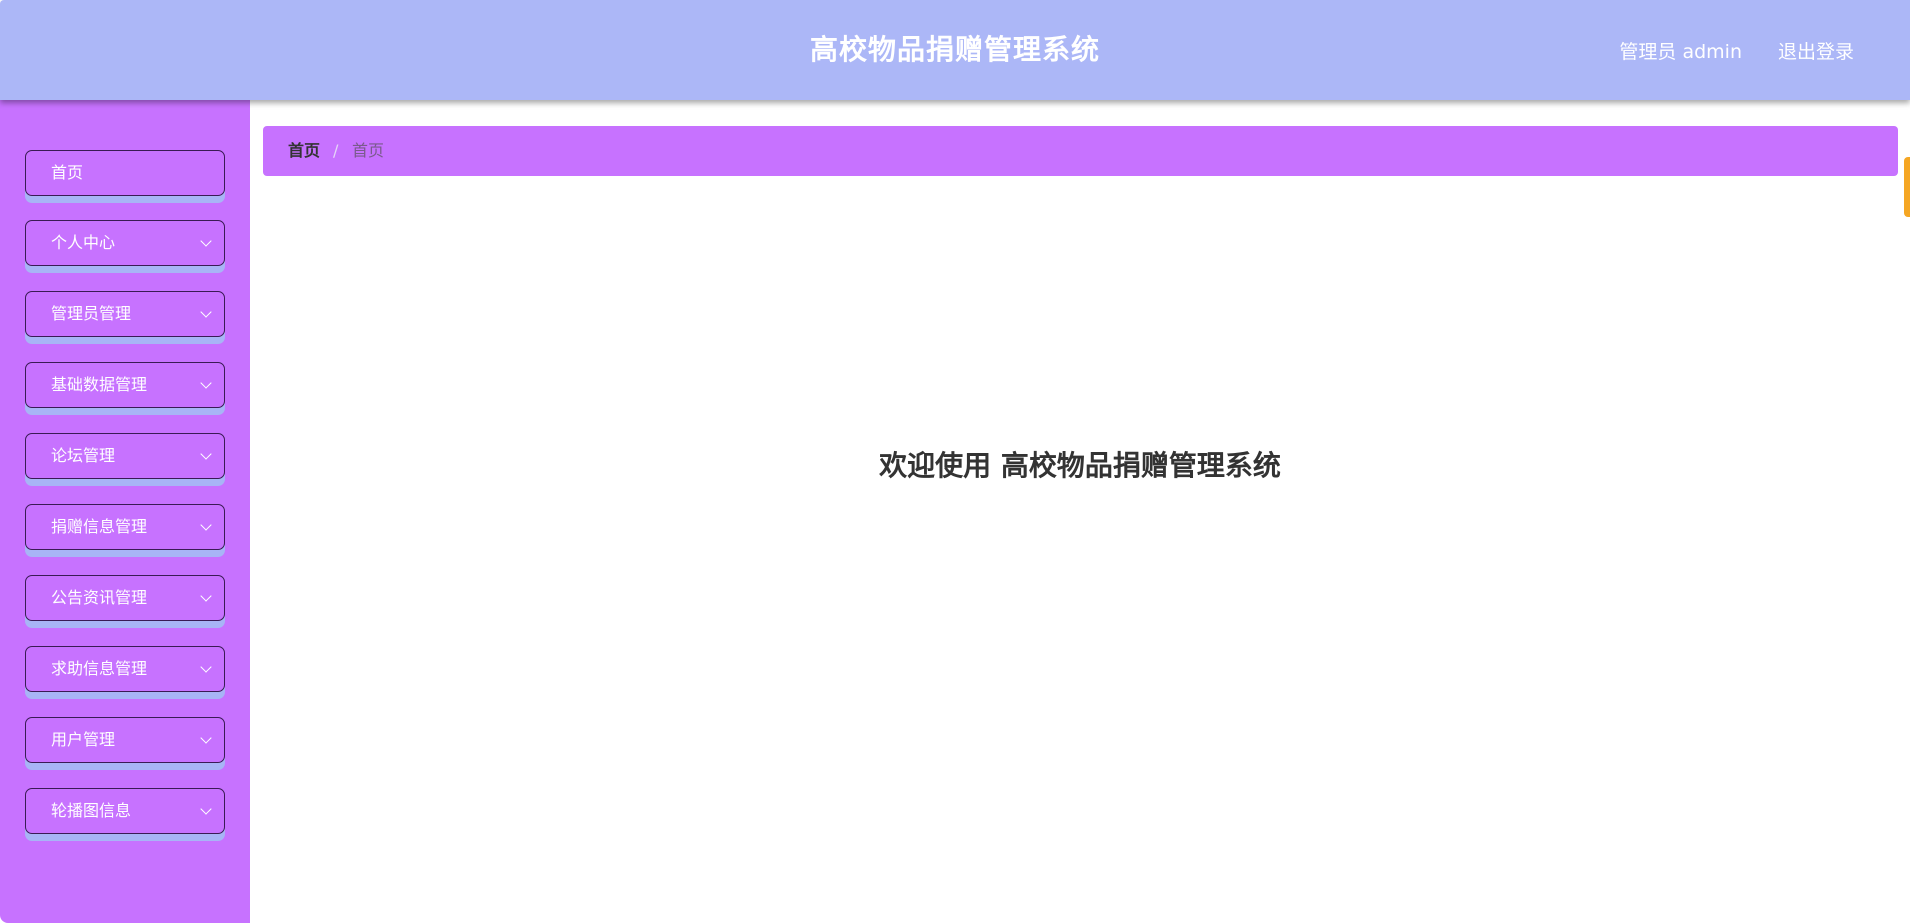 This screenshot has width=1910, height=923. I want to click on sidebar-item-help-requests: 求助信息管理, so click(125, 669).